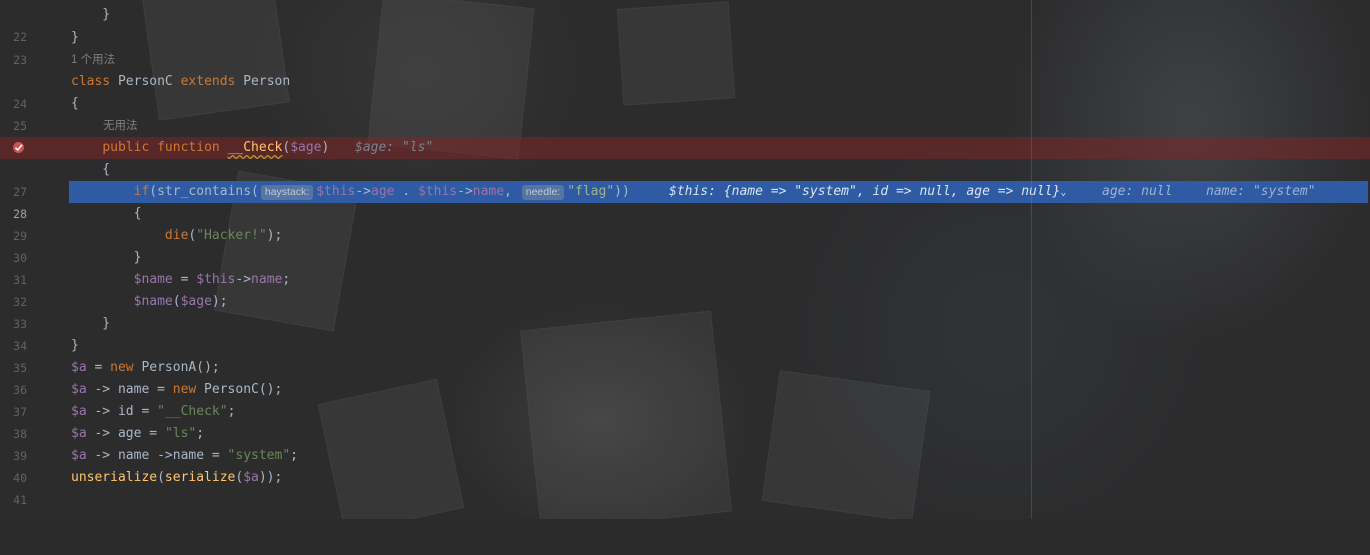 This screenshot has height=555, width=1370. What do you see at coordinates (120, 126) in the screenshot?
I see `no-usages-hint: 无用法` at bounding box center [120, 126].